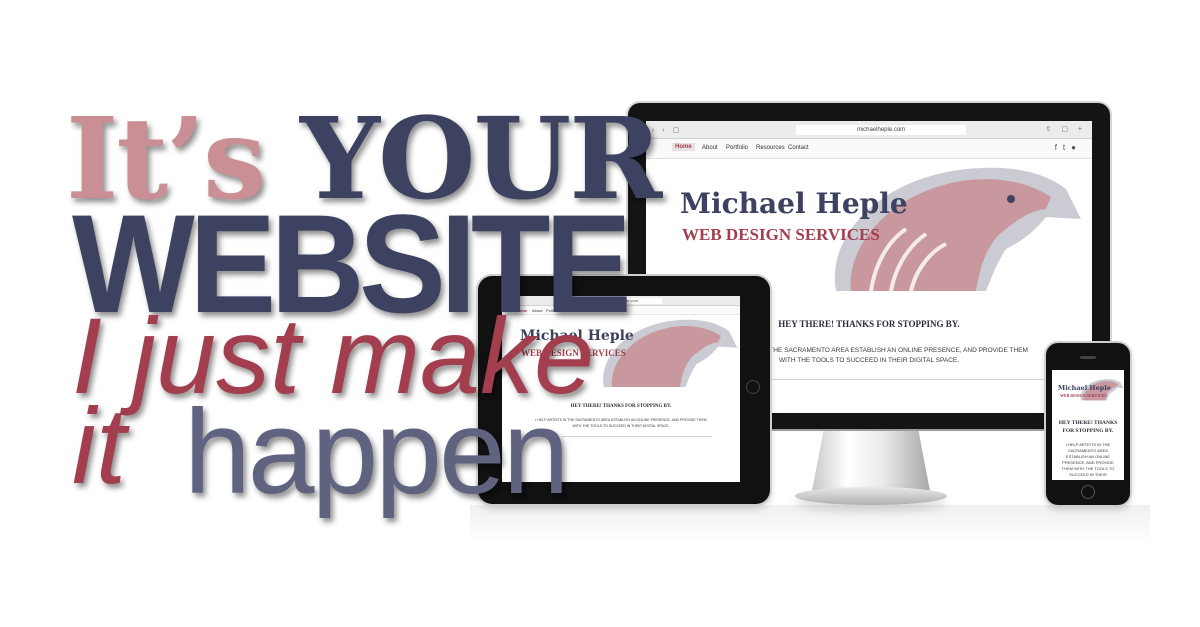  I want to click on browser-toolbar: ‹ › ▢ michaelheple.com ⇧ ▢ +, so click(869, 130).